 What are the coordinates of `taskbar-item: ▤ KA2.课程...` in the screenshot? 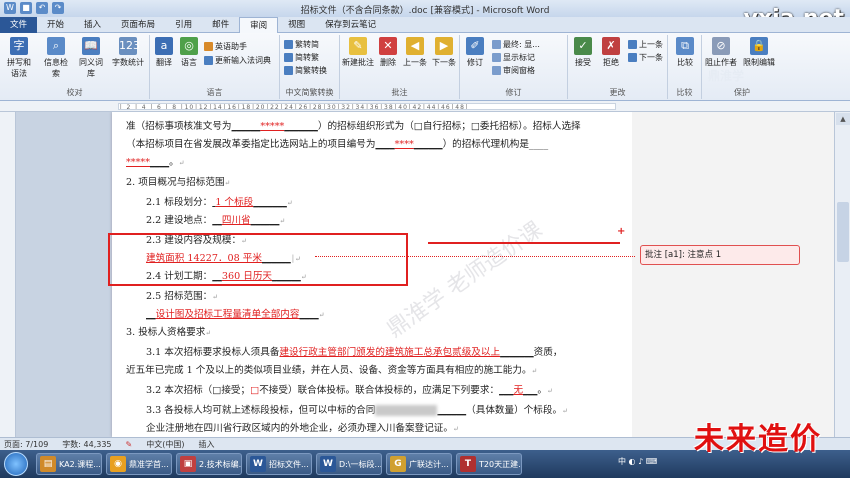 It's located at (69, 464).